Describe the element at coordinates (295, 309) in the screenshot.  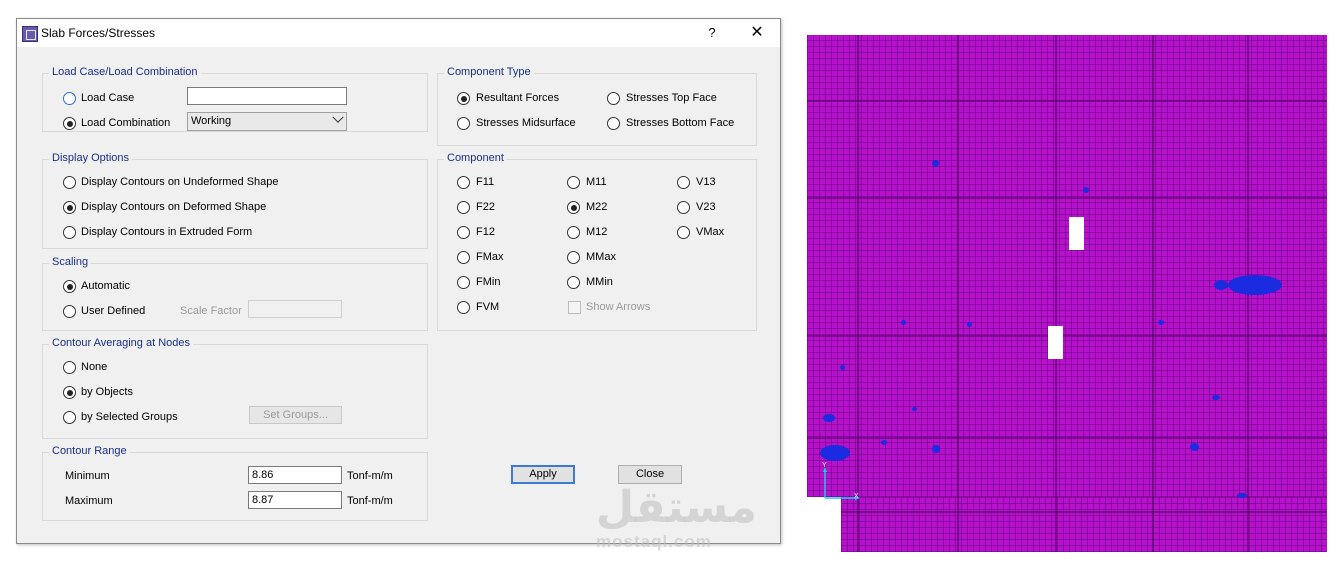
I see `scale-factor-field` at that location.